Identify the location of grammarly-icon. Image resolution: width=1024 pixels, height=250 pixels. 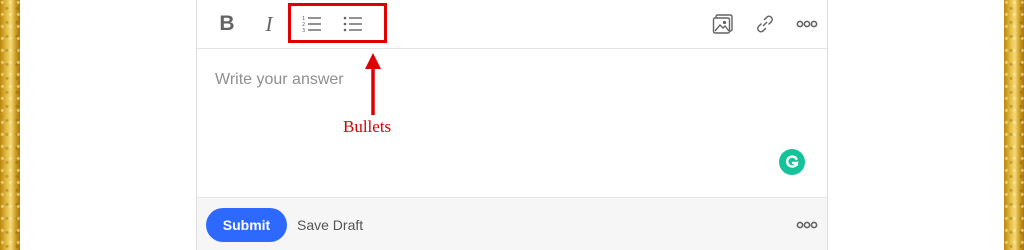
(792, 161).